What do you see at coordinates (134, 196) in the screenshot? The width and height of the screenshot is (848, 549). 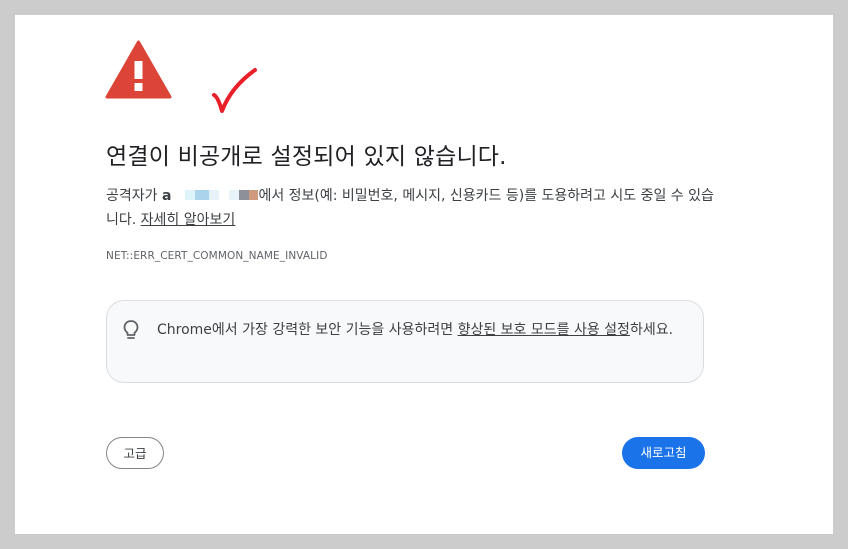 I see `description-prefix: 공격자가` at bounding box center [134, 196].